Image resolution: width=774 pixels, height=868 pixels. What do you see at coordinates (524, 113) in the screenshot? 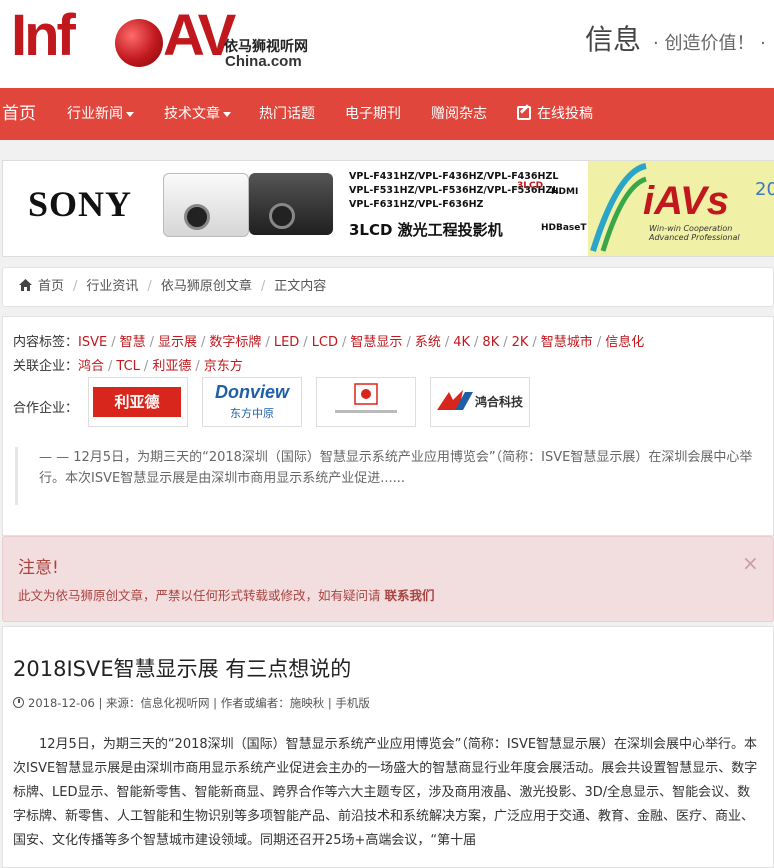
I see `edit-icon` at bounding box center [524, 113].